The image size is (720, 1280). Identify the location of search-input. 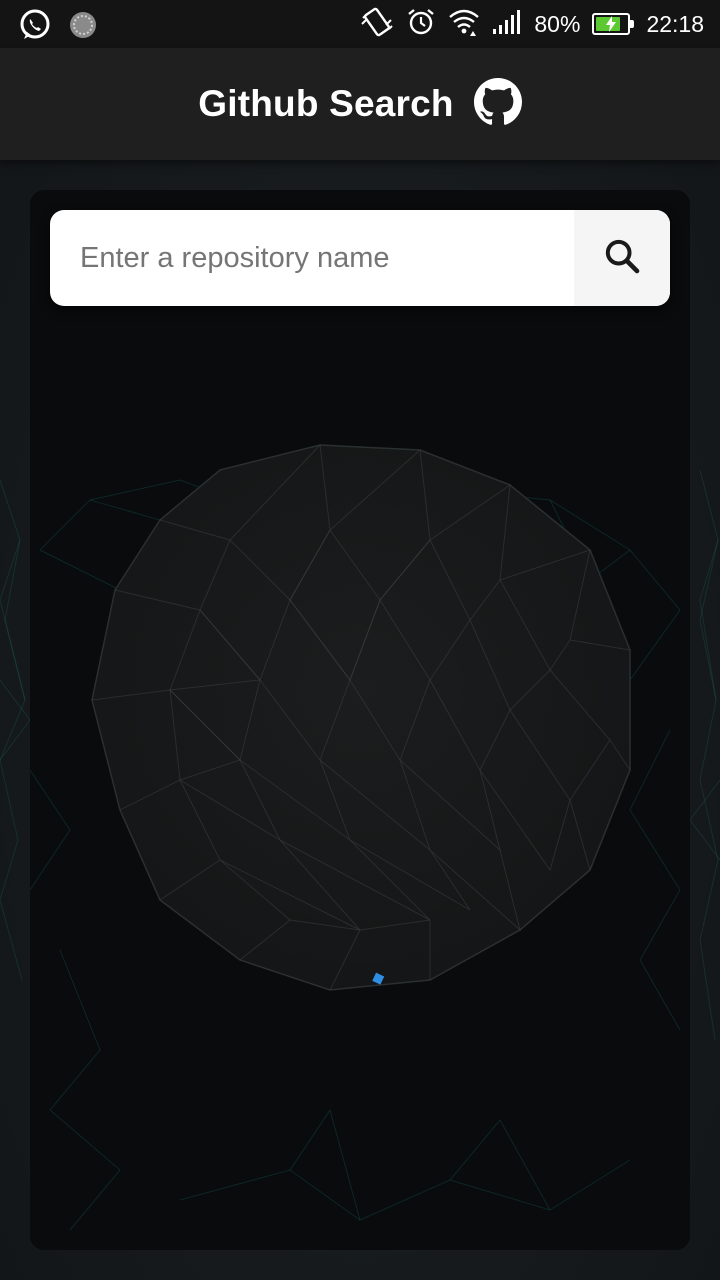
(312, 258).